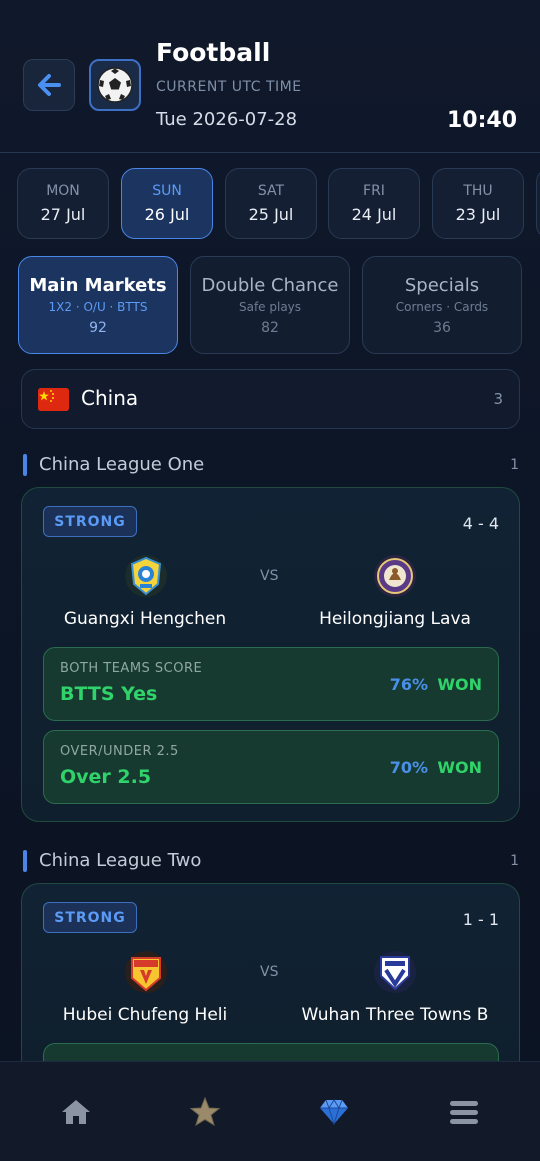 This screenshot has width=540, height=1161. What do you see at coordinates (270, 399) in the screenshot?
I see `country-row-china: China 3` at bounding box center [270, 399].